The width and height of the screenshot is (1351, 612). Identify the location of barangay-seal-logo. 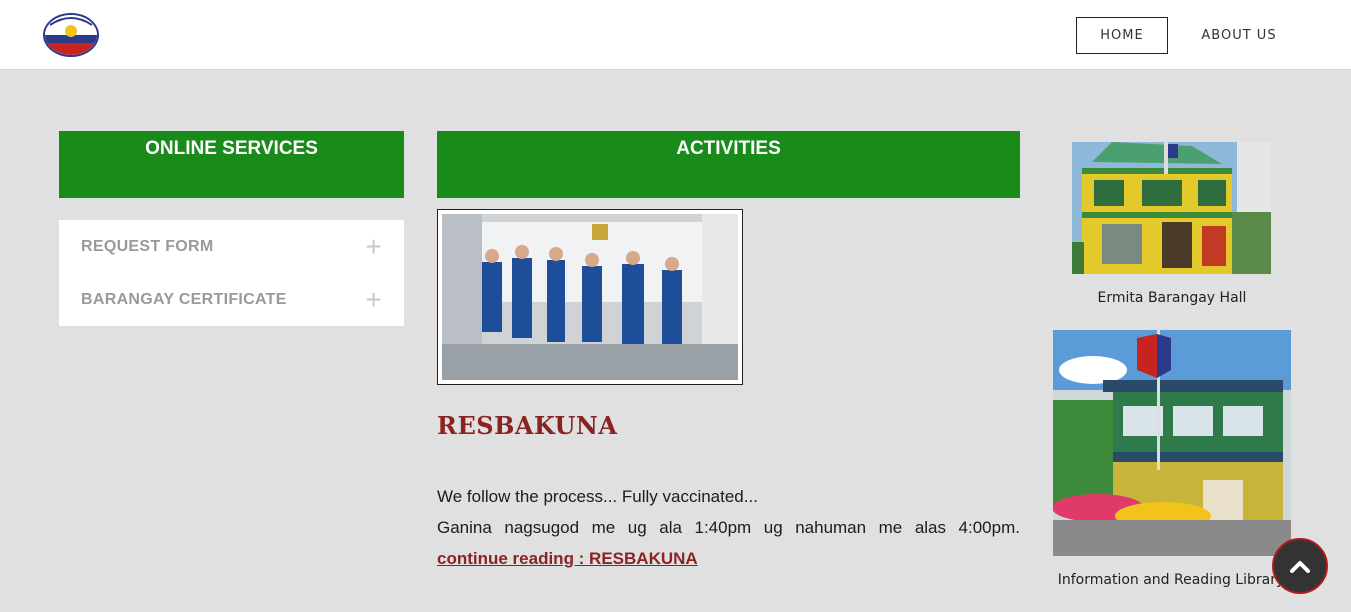
(71, 35).